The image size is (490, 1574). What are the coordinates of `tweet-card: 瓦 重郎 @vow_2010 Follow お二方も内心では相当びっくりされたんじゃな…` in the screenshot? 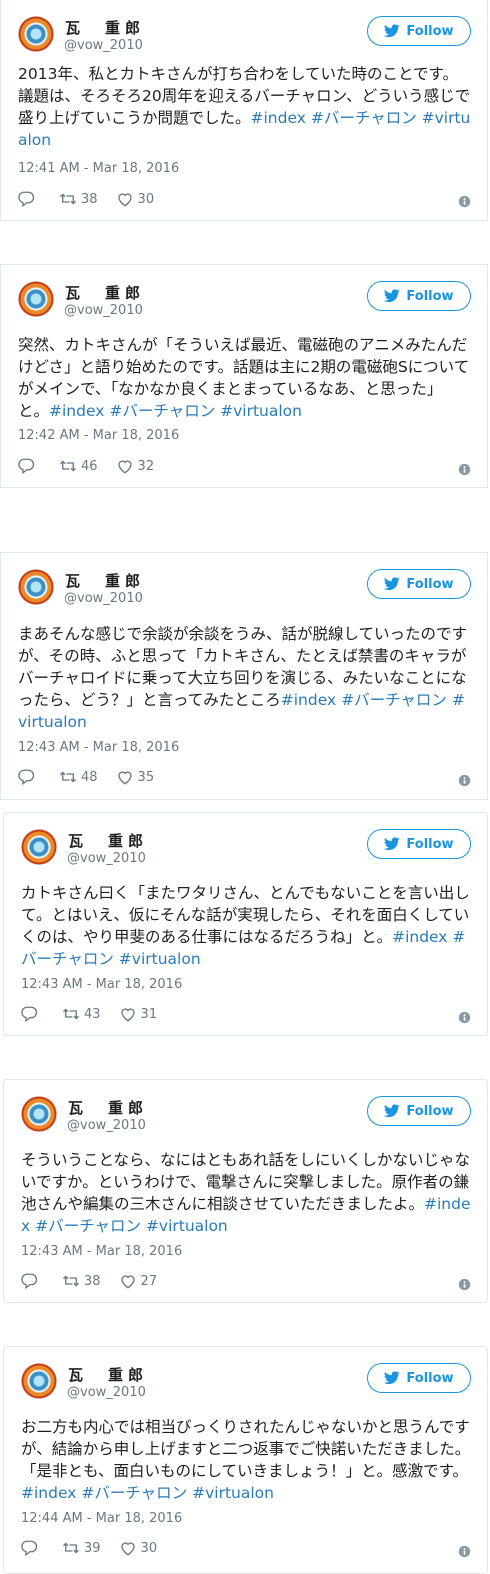 It's located at (245, 1460).